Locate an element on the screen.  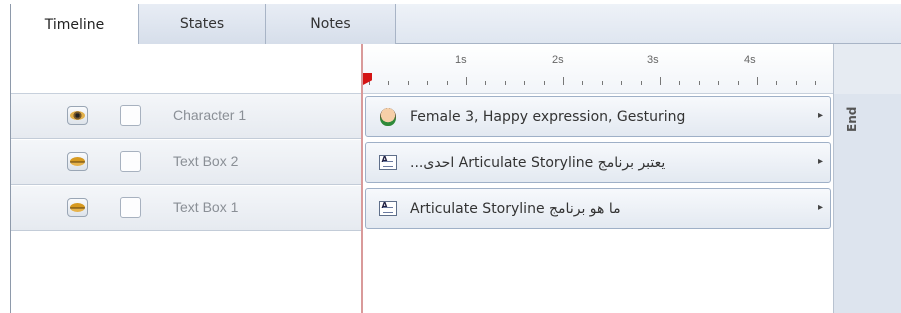
layer-row-text-box-2: Text Box 2 is located at coordinates (186, 162).